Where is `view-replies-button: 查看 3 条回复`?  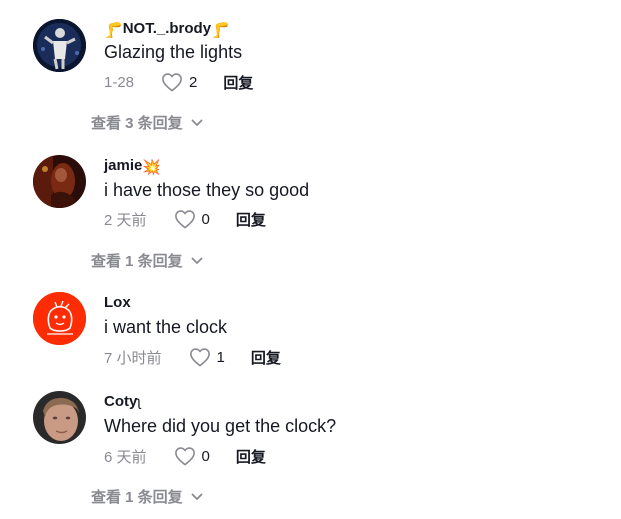 view-replies-button: 查看 3 条回复 is located at coordinates (147, 122).